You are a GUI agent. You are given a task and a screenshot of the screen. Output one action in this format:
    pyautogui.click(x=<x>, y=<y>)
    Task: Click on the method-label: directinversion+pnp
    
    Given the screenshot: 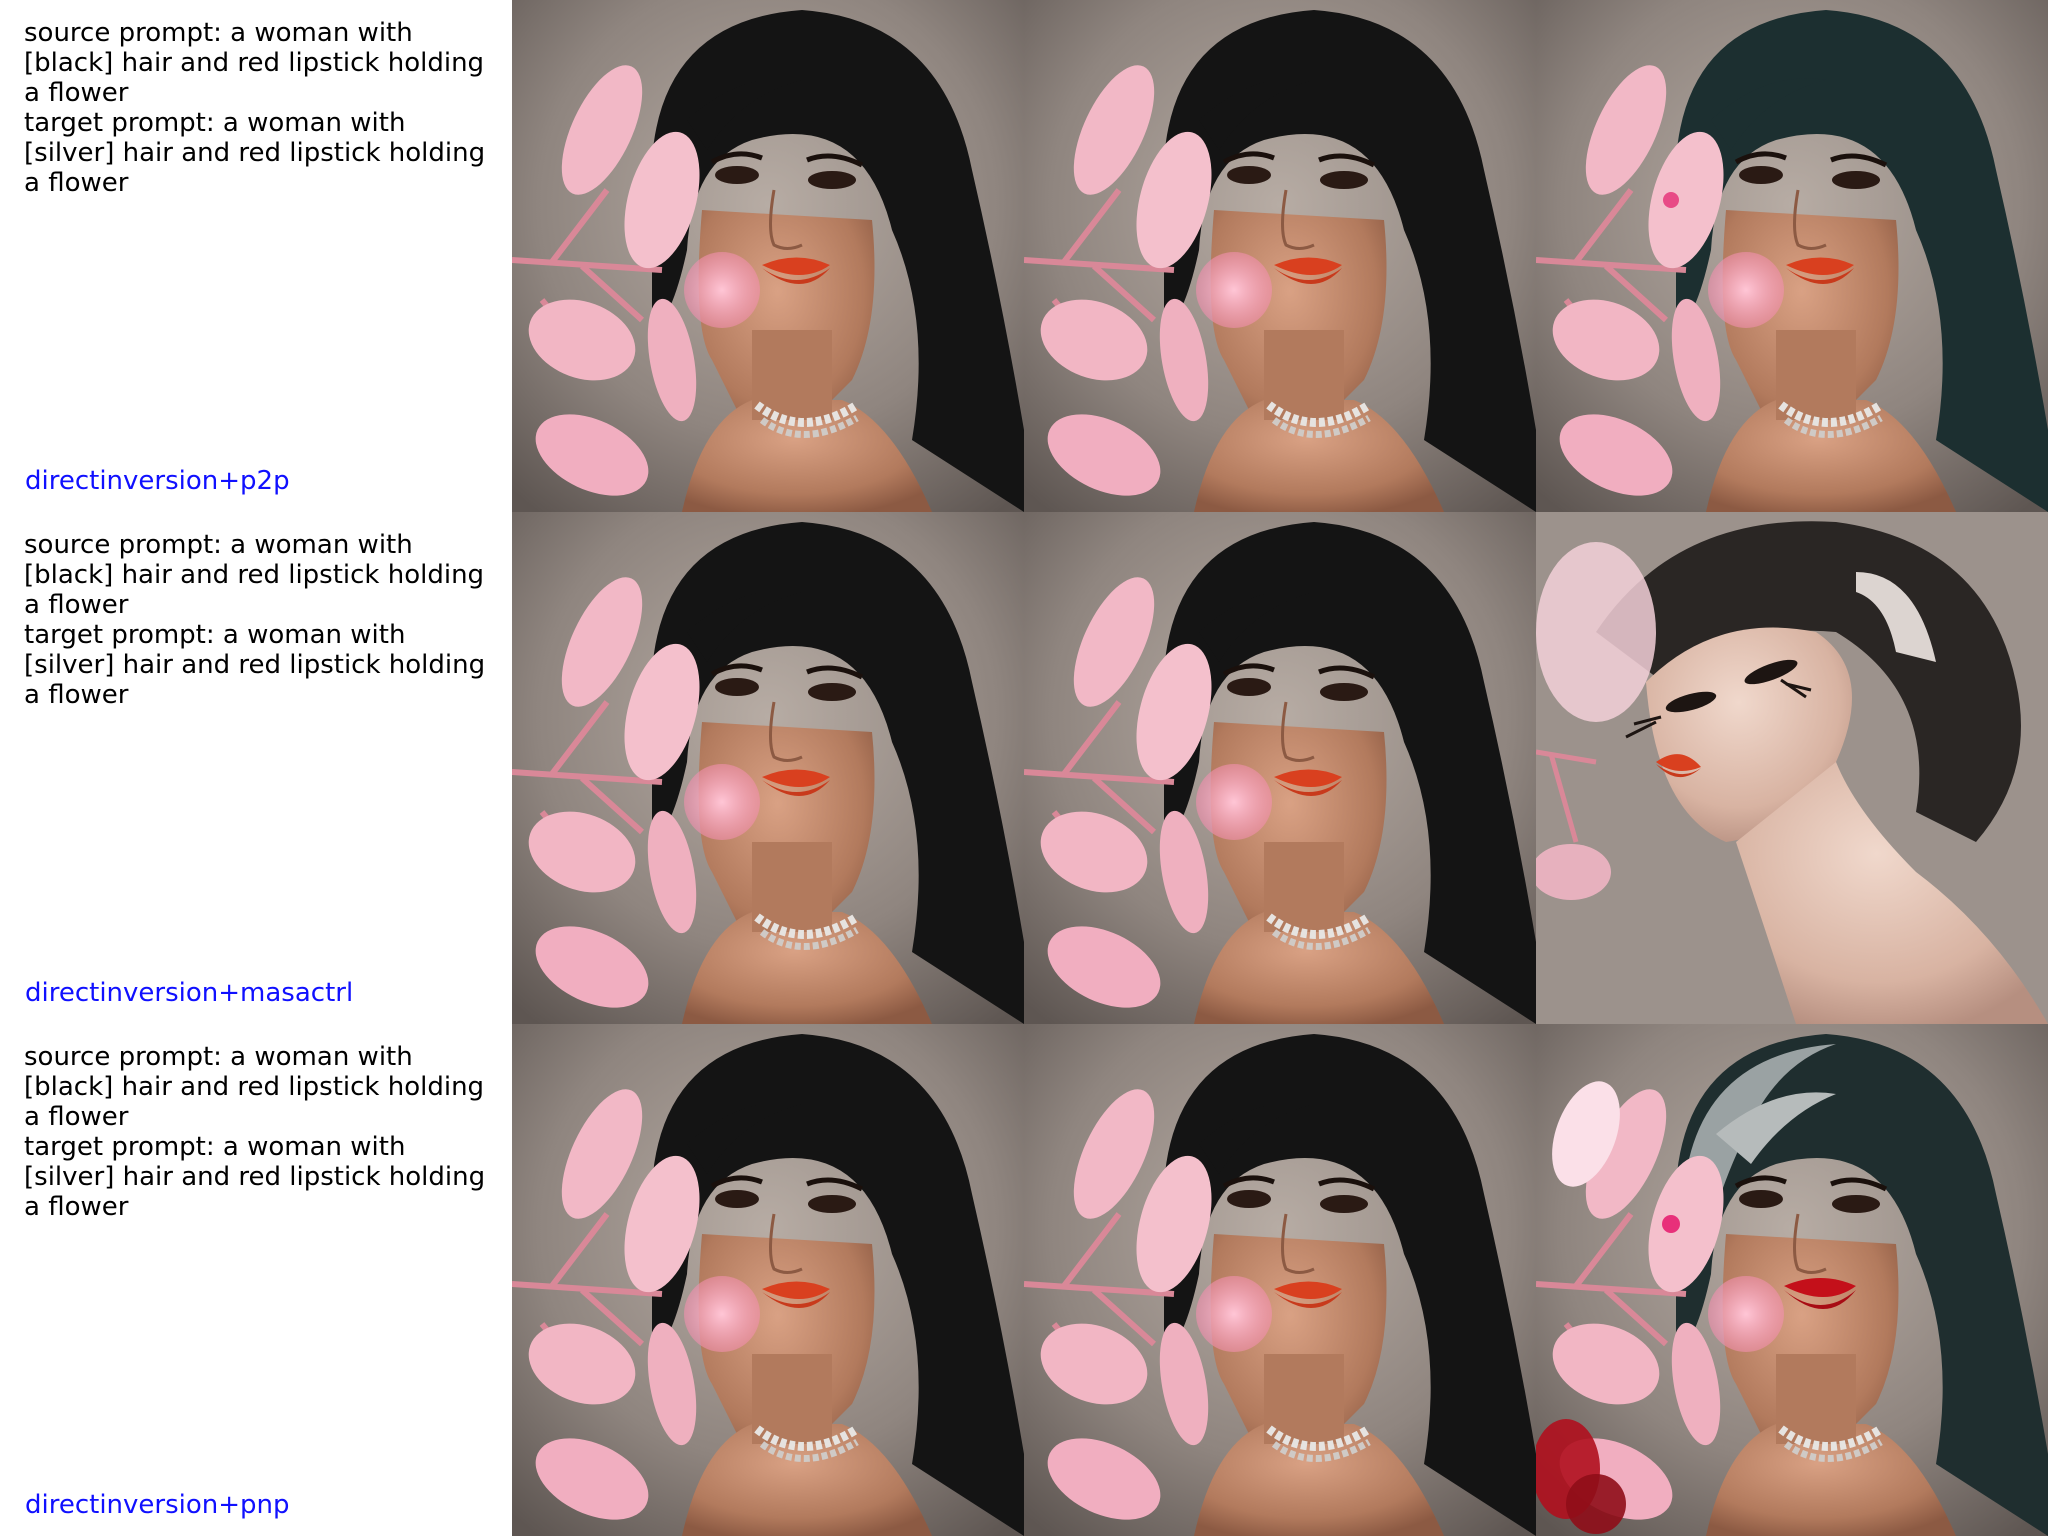 What is the action you would take?
    pyautogui.click(x=157, y=1505)
    